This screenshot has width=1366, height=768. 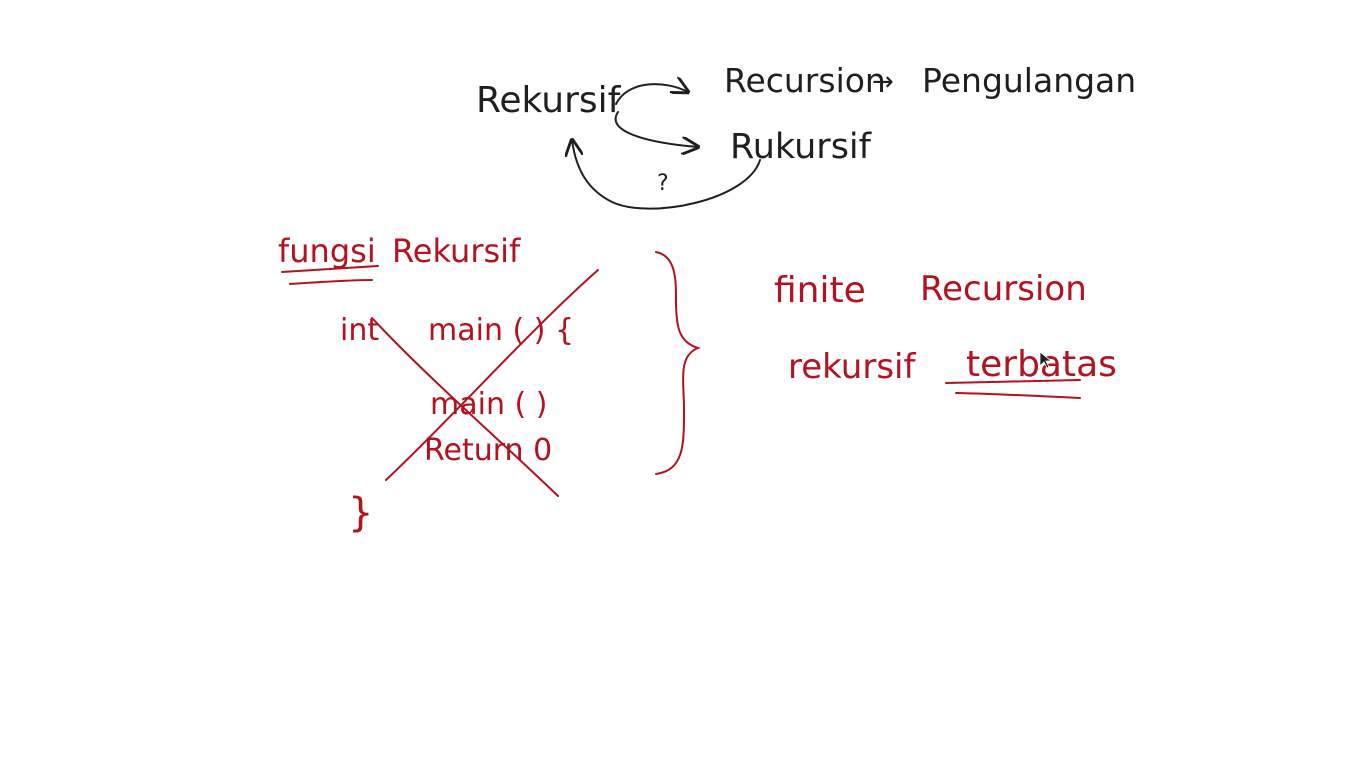 I want to click on word-rekursif-red: rekursif, so click(x=852, y=367).